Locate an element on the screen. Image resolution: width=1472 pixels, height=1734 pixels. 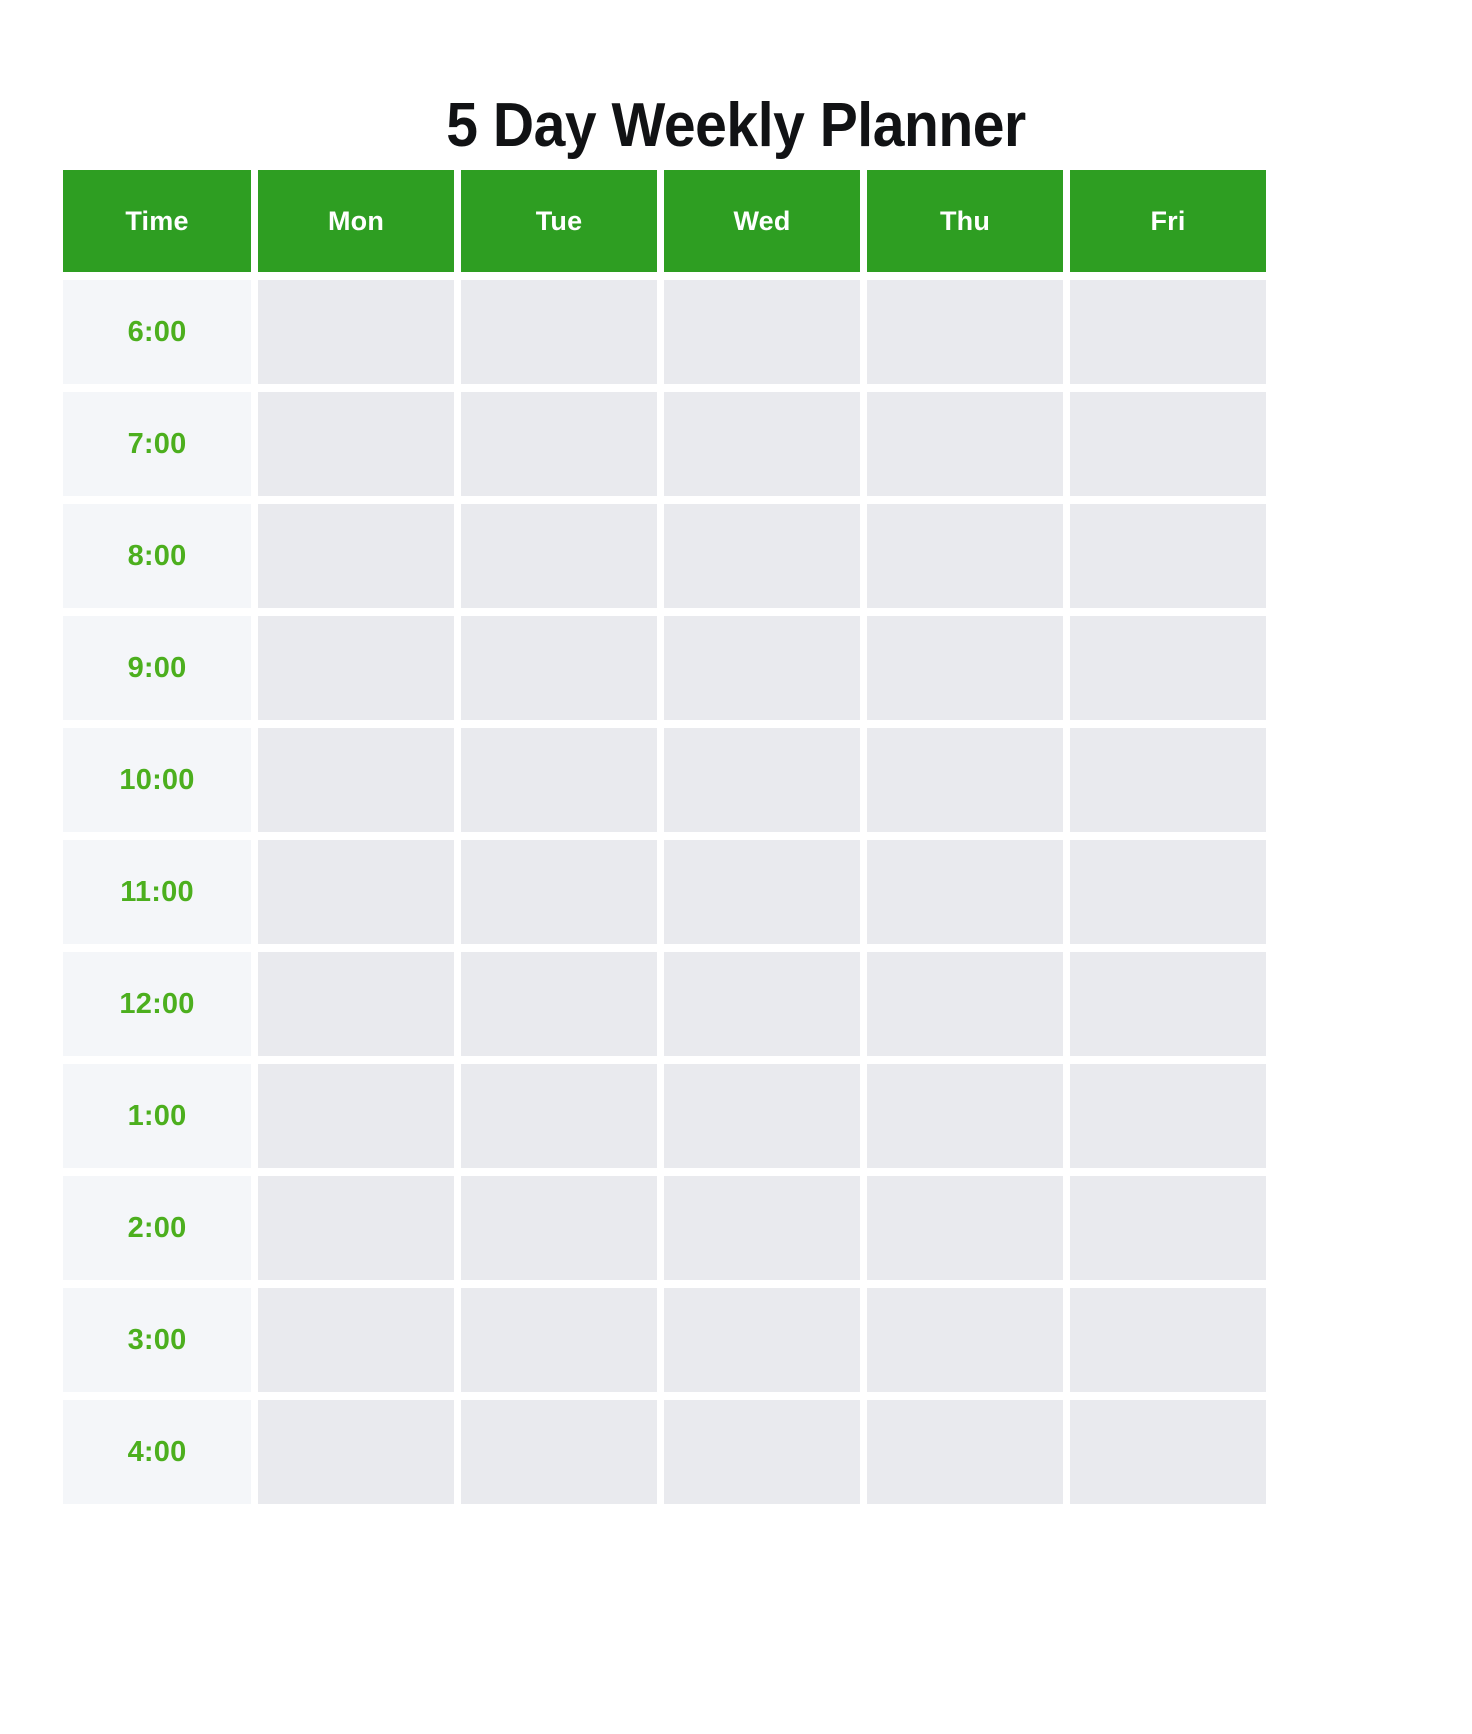
time-label-cell: 7:00 is located at coordinates (157, 444).